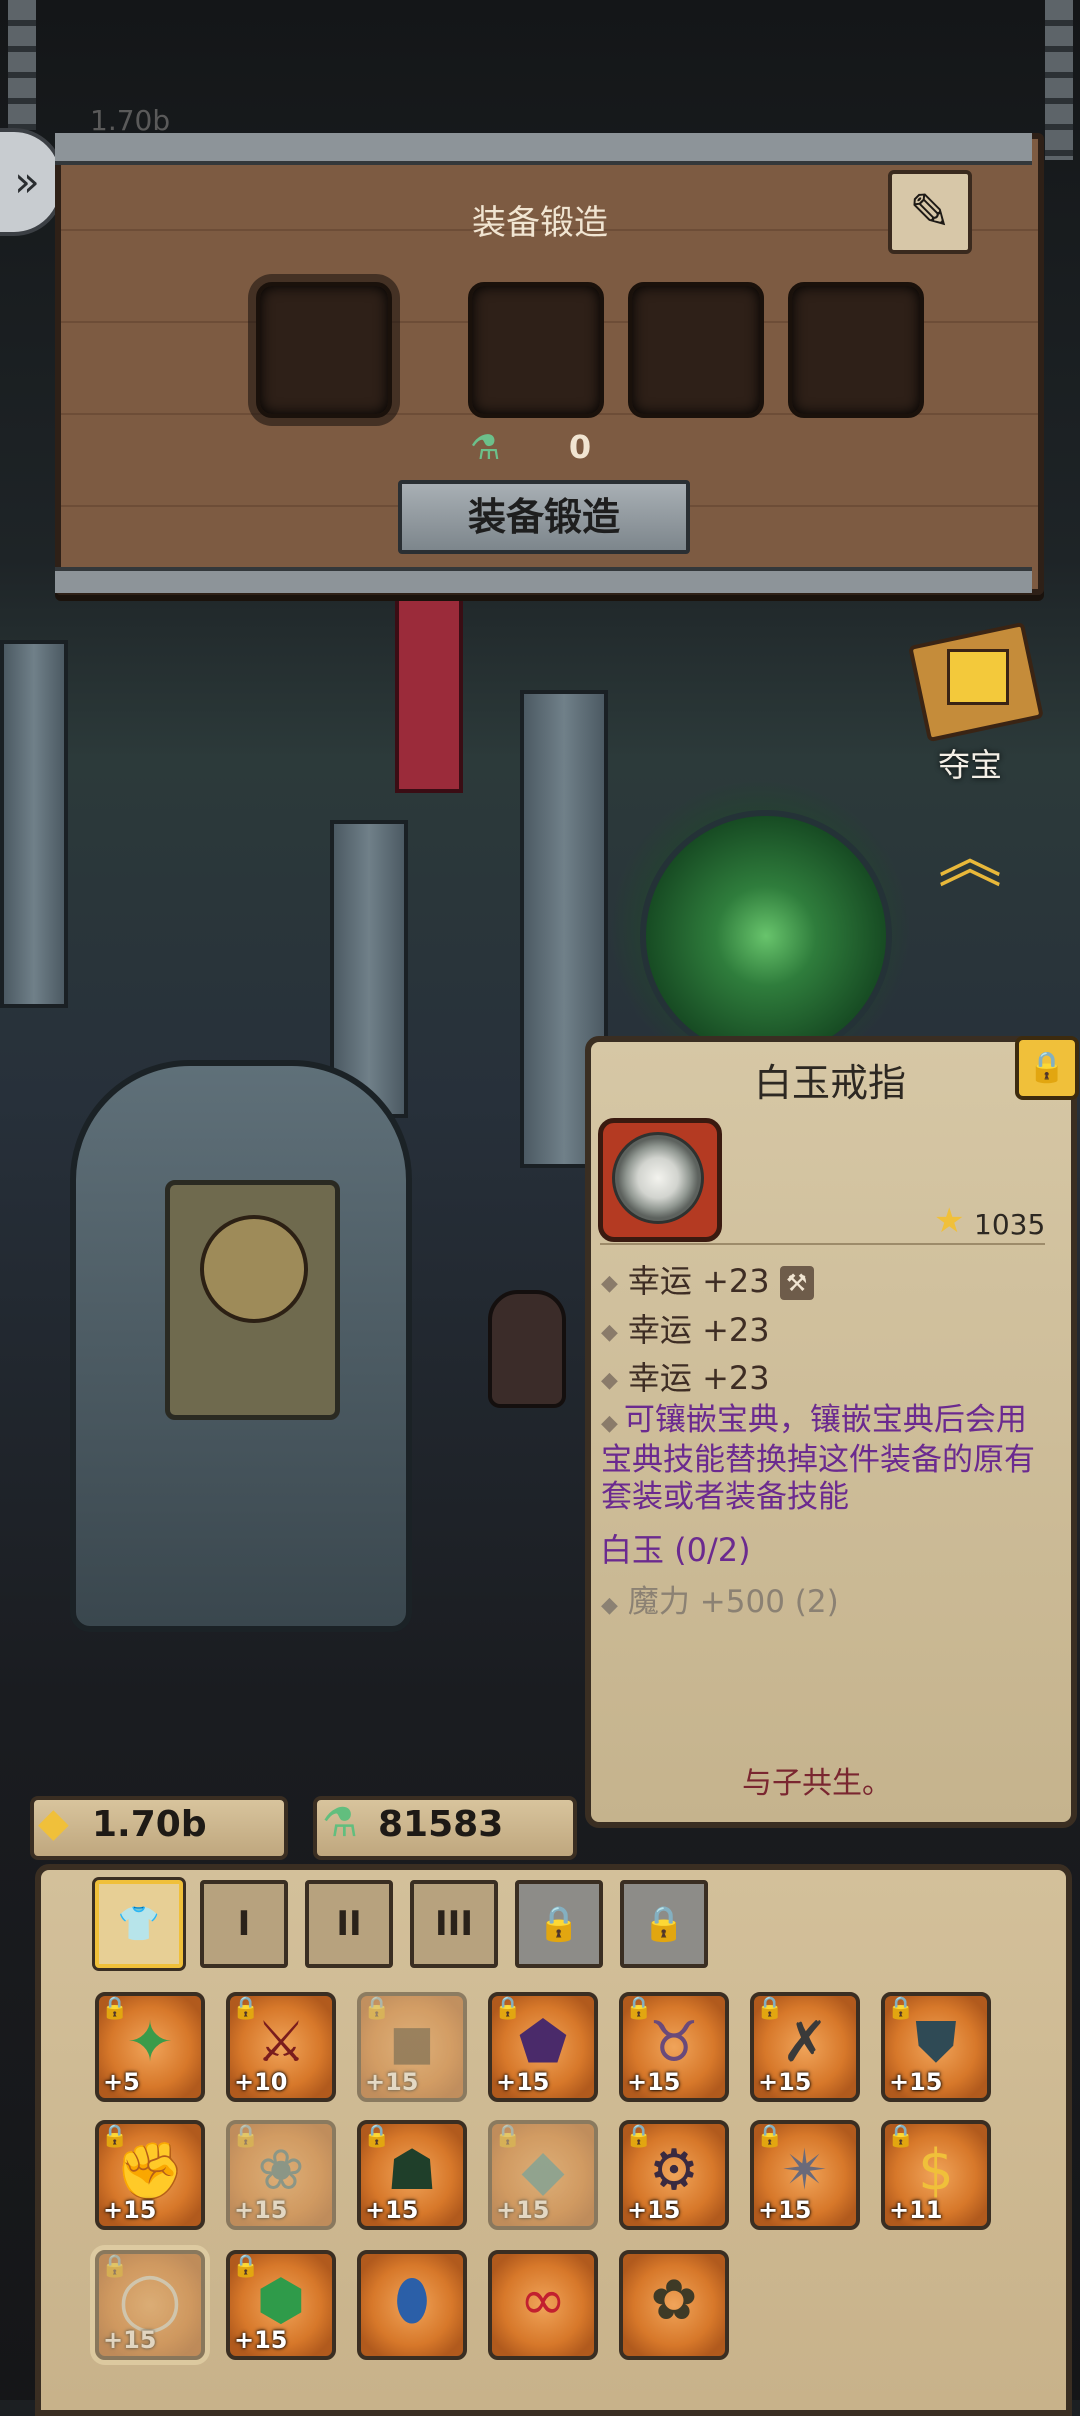 This screenshot has height=2416, width=1080. Describe the element at coordinates (527, 1349) in the screenshot. I see `hero-character` at that location.